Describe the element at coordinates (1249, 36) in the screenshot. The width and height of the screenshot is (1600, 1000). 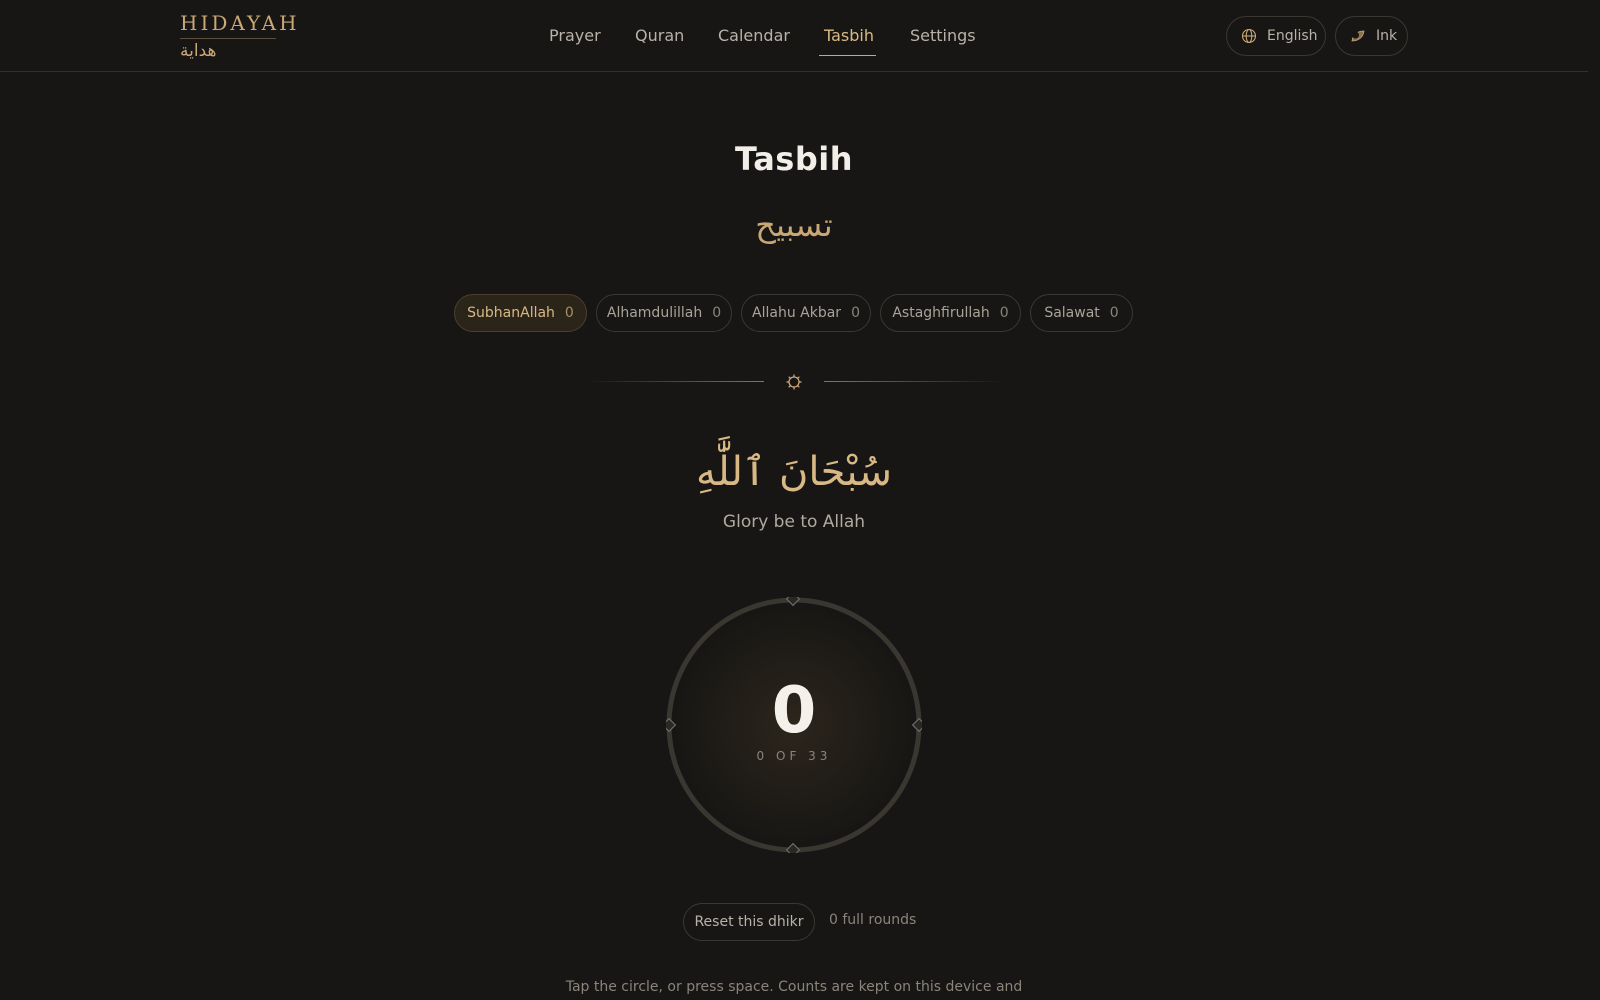
I see `globe-icon` at that location.